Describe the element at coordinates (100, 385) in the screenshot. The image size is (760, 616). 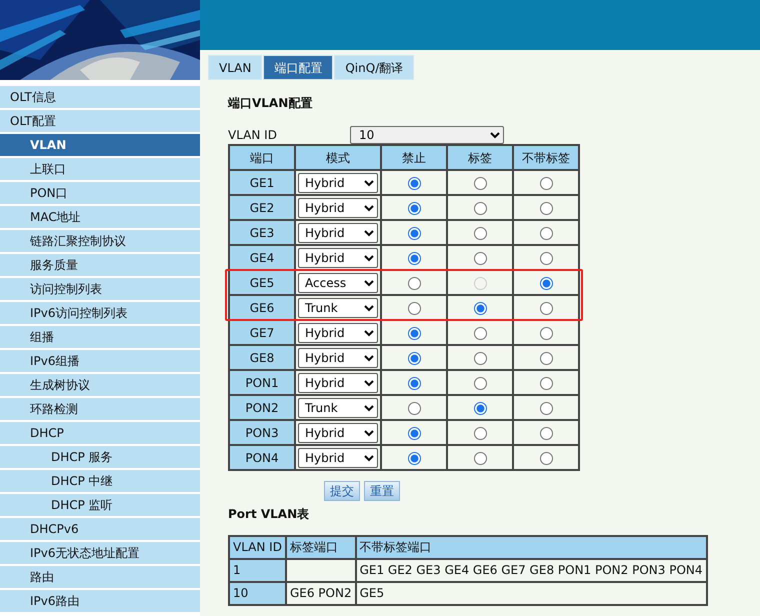
I see `sidebar-item: 生成树协议` at that location.